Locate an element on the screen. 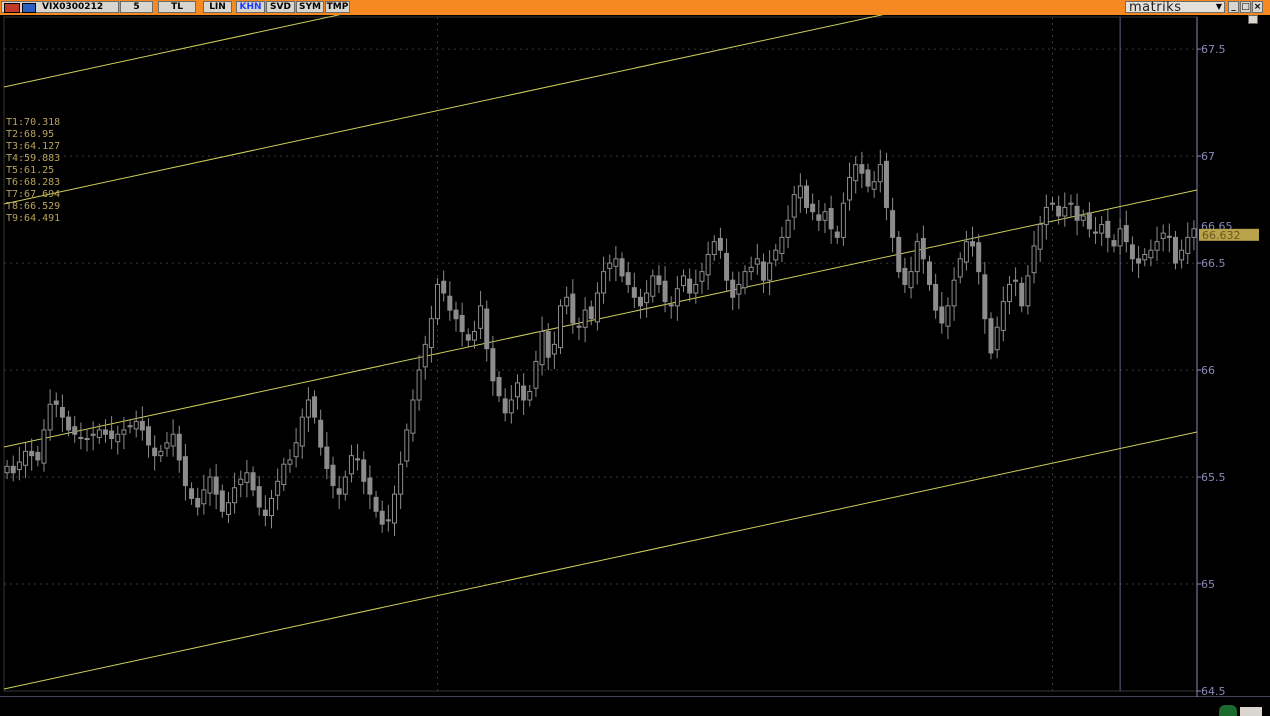 Image resolution: width=1270 pixels, height=716 pixels. y-tick-label: 65 is located at coordinates (1208, 584).